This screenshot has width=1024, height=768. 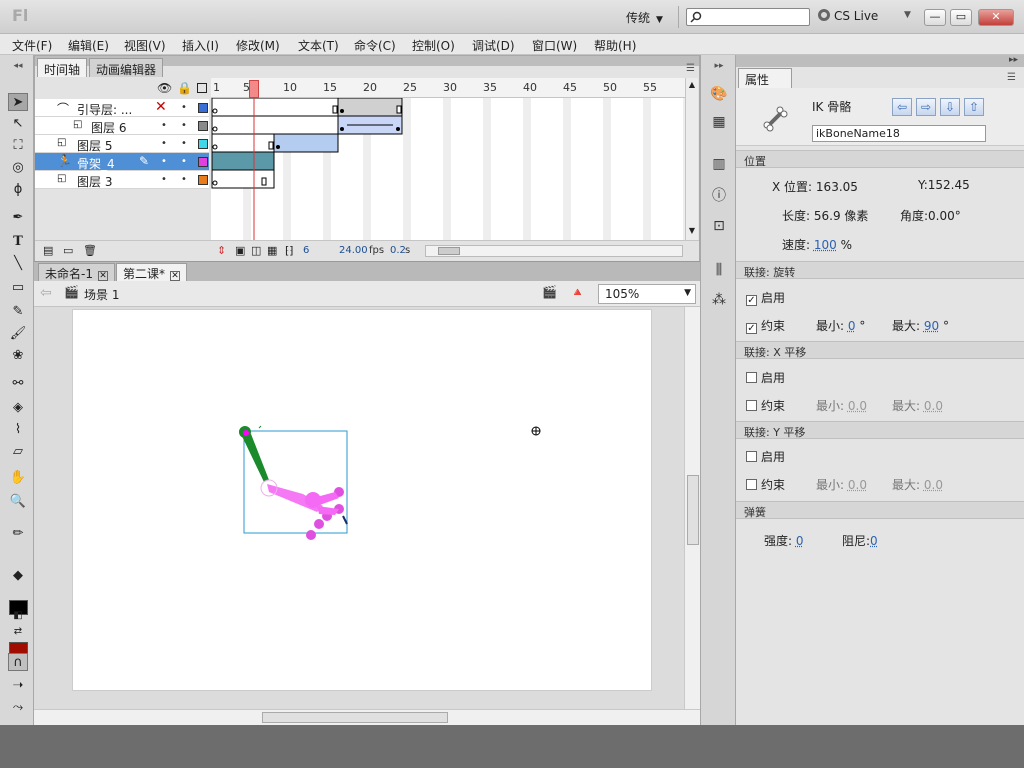 What do you see at coordinates (765, 325) in the screenshot?
I see `rotation-constrain-row: ✓ 约束` at bounding box center [765, 325].